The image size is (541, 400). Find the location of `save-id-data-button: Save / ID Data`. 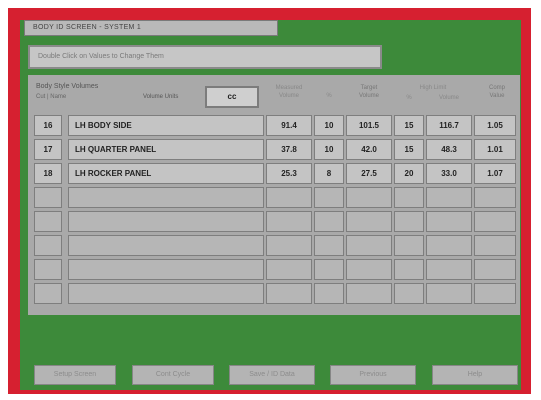

save-id-data-button: Save / ID Data is located at coordinates (272, 375).